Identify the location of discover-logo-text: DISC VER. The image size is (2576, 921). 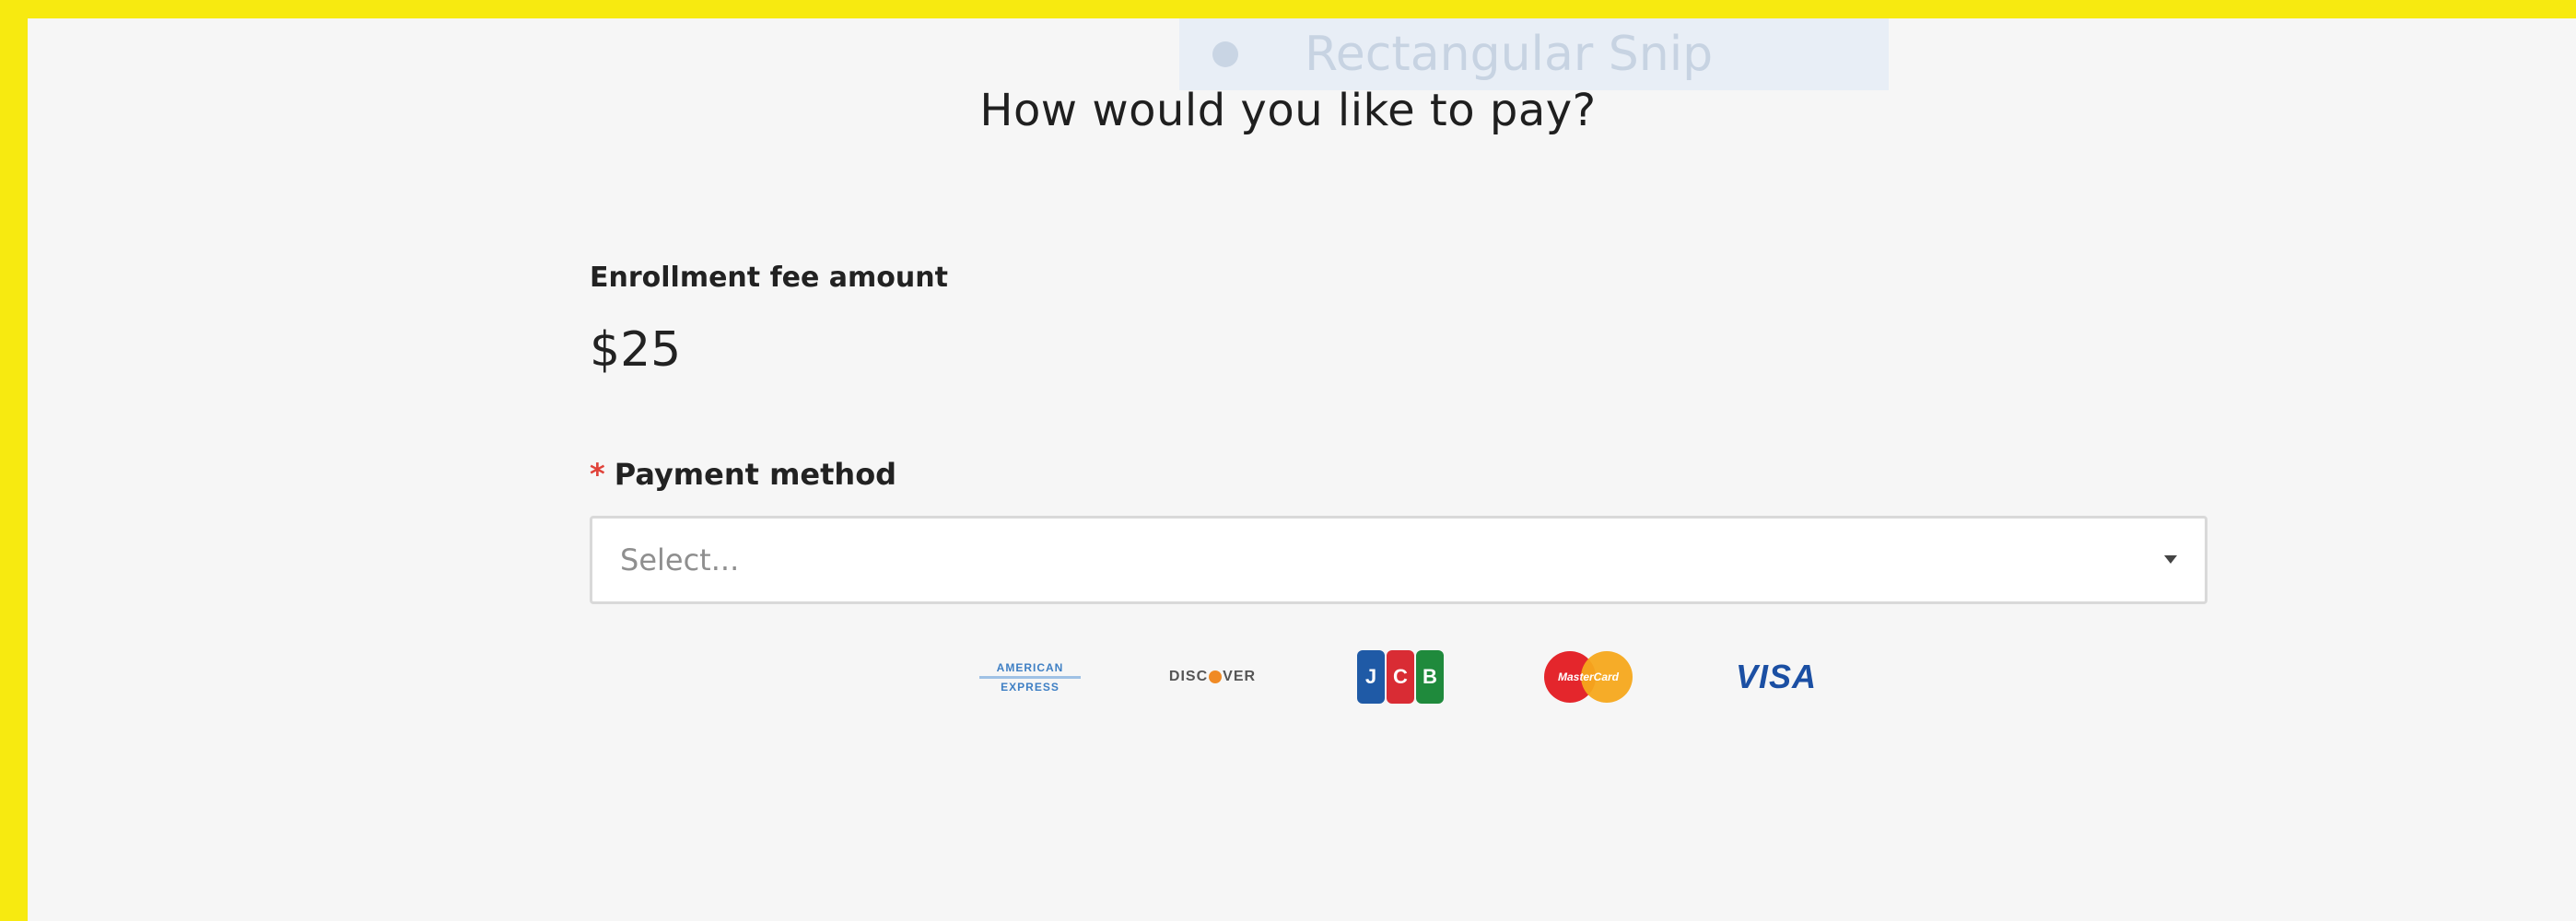
(1212, 677).